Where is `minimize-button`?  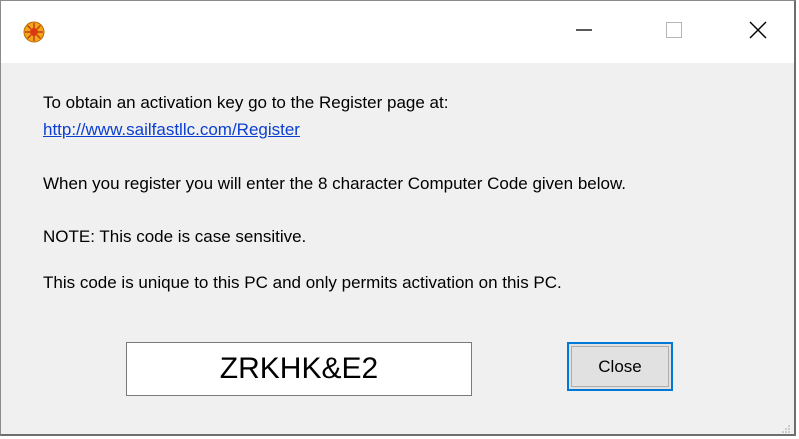 minimize-button is located at coordinates (584, 32).